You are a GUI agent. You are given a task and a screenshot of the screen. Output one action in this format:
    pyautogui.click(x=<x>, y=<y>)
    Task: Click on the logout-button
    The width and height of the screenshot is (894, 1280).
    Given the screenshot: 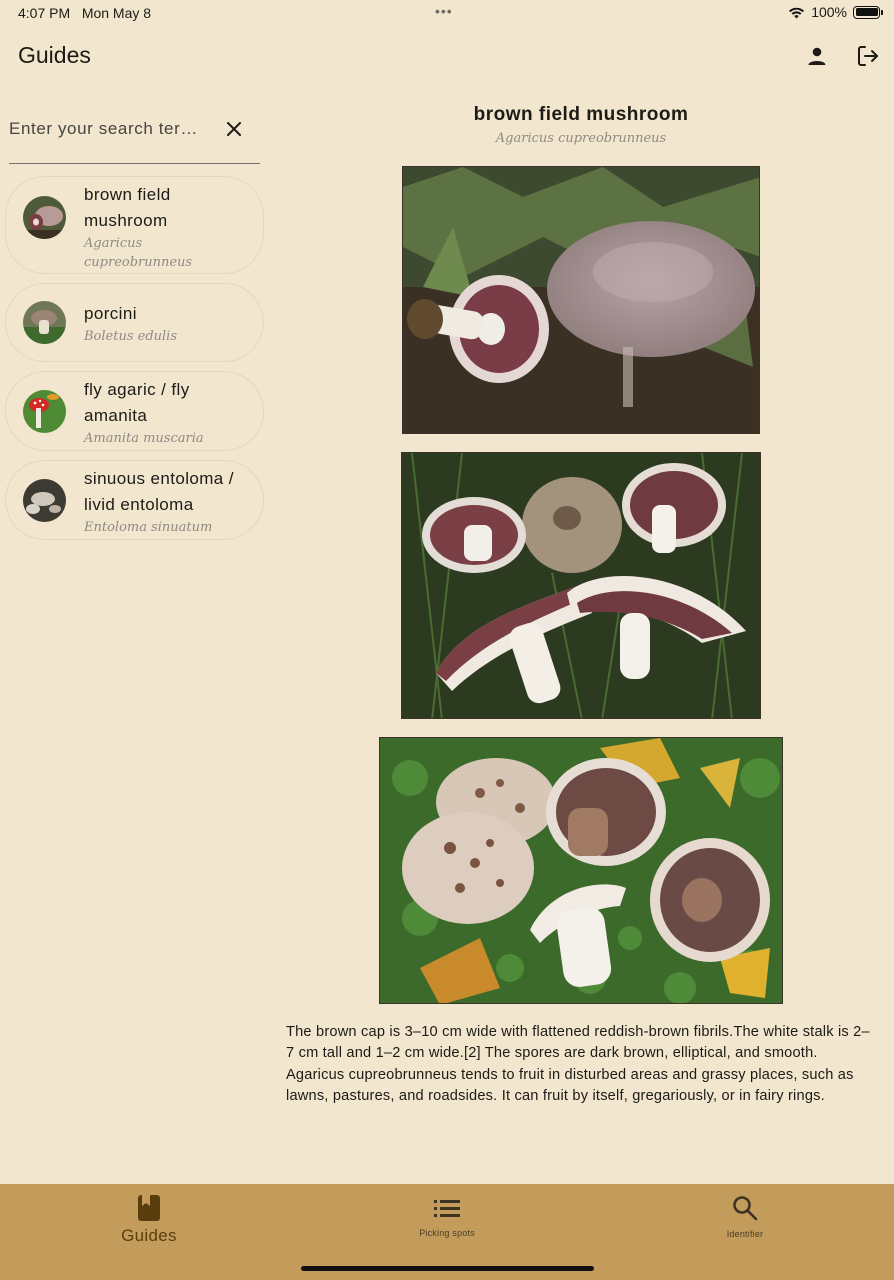 What is the action you would take?
    pyautogui.click(x=868, y=56)
    